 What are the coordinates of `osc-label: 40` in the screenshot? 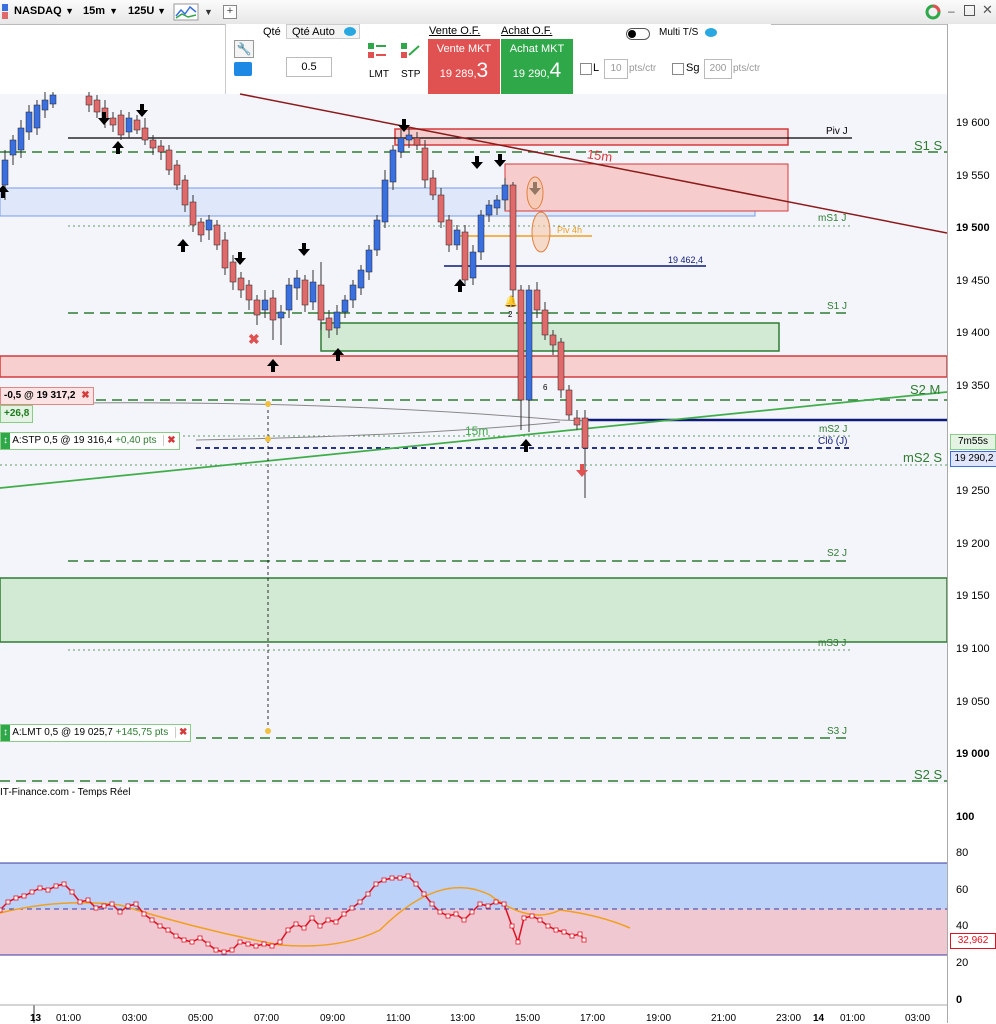 It's located at (962, 926).